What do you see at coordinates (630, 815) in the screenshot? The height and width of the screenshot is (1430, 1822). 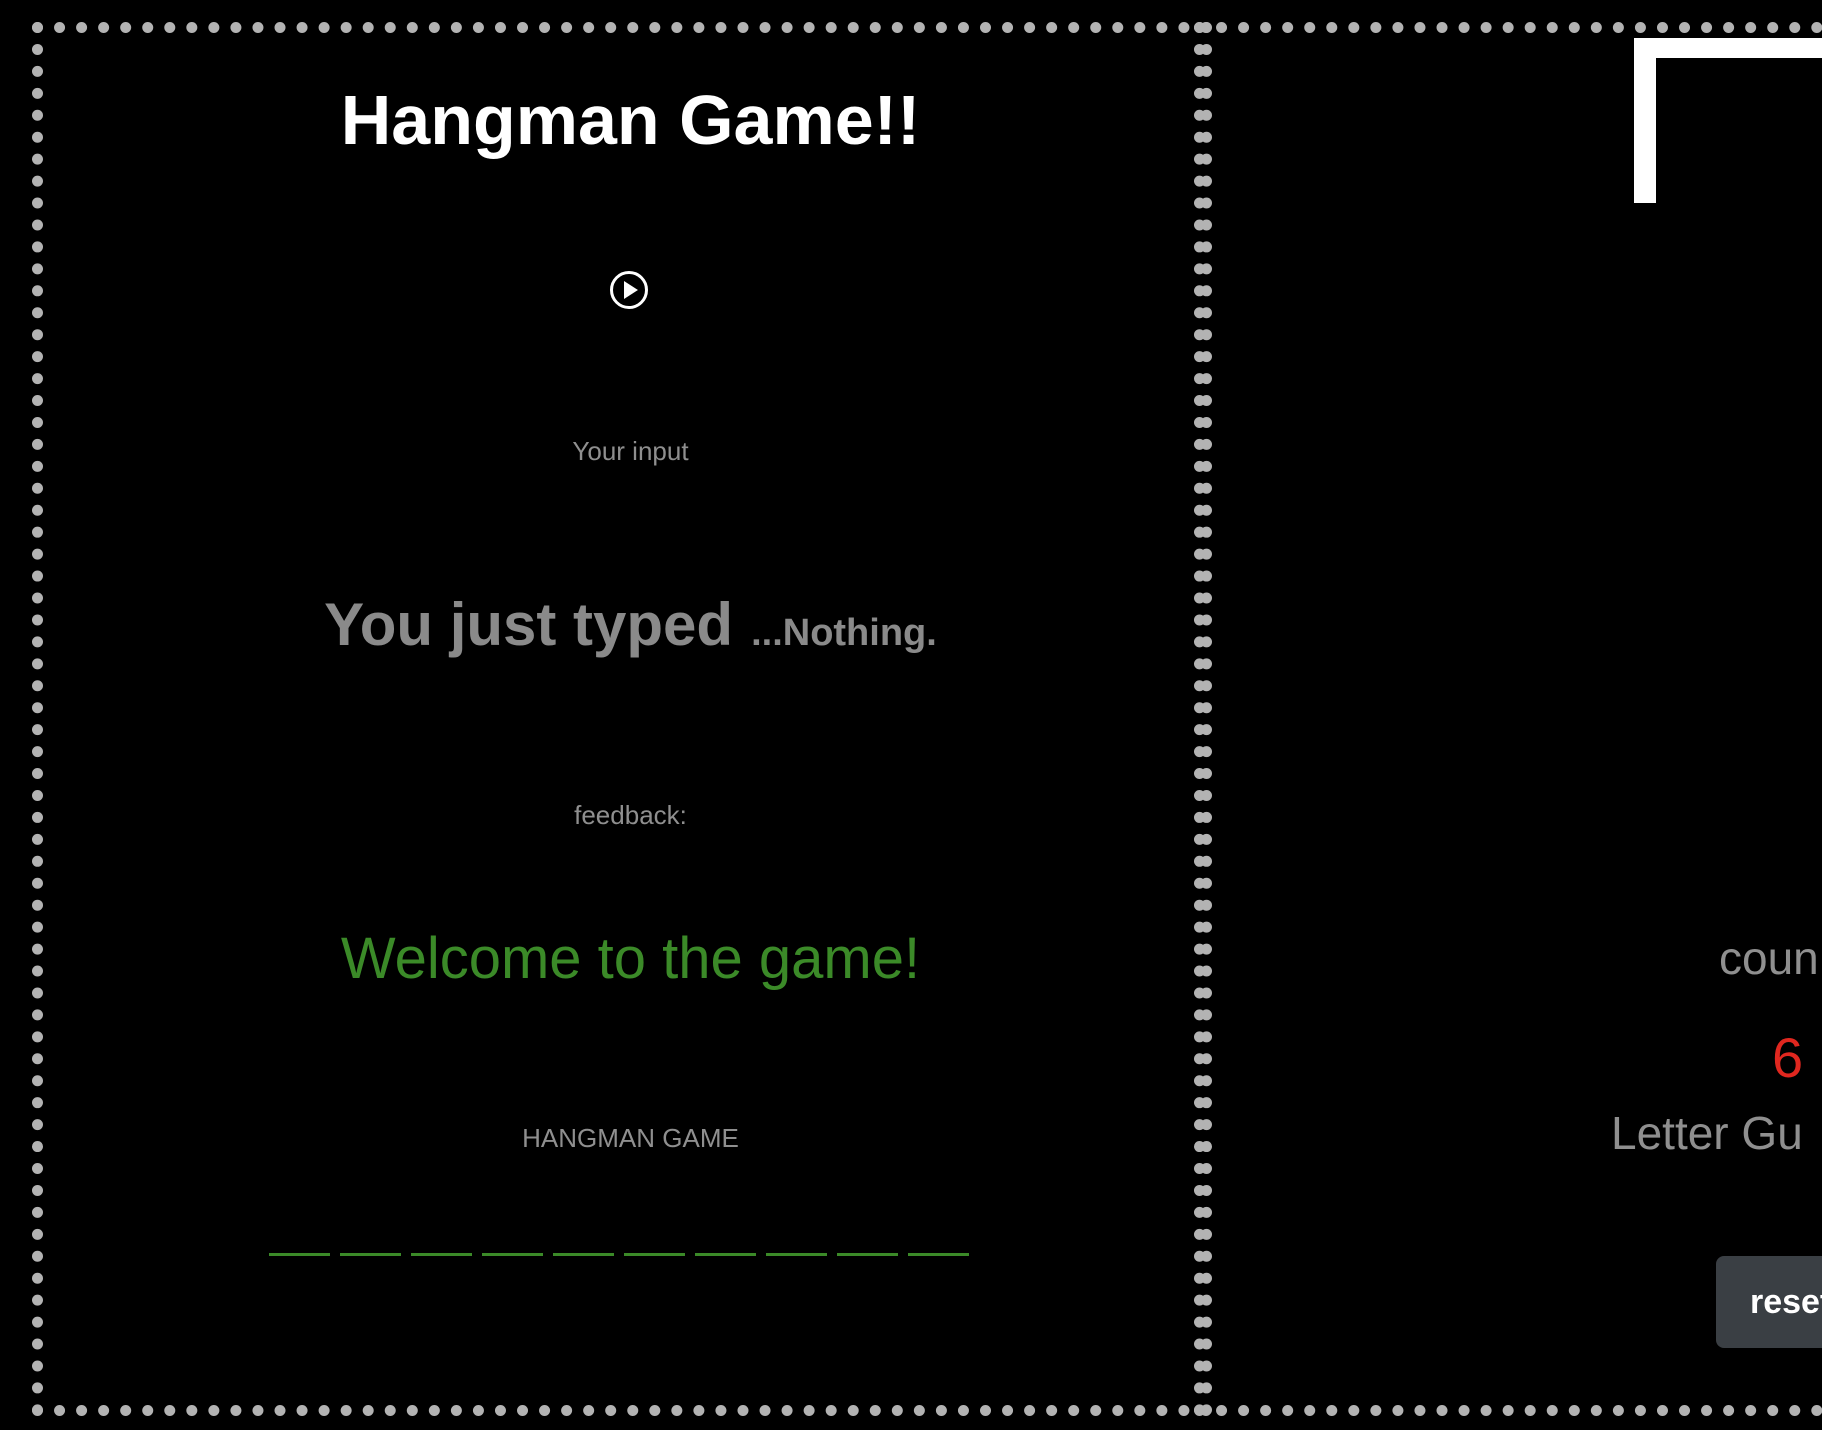 I see `feedback-label: feedback:` at bounding box center [630, 815].